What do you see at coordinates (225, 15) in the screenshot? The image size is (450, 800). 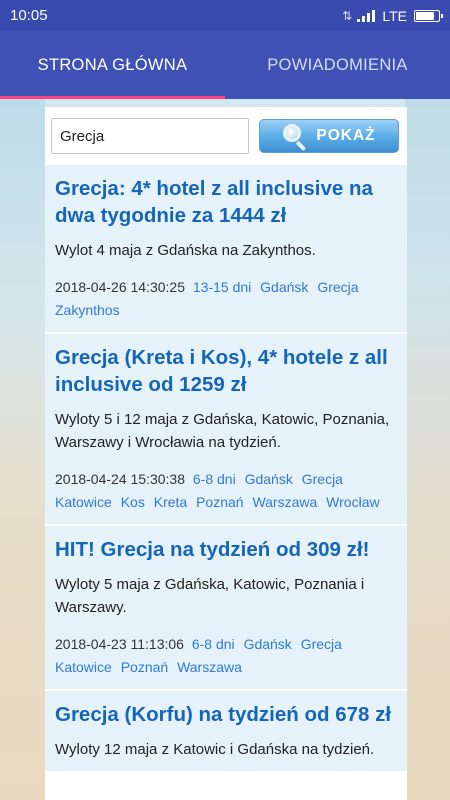 I see `status-bar: 10:05 ⇅ LTE` at bounding box center [225, 15].